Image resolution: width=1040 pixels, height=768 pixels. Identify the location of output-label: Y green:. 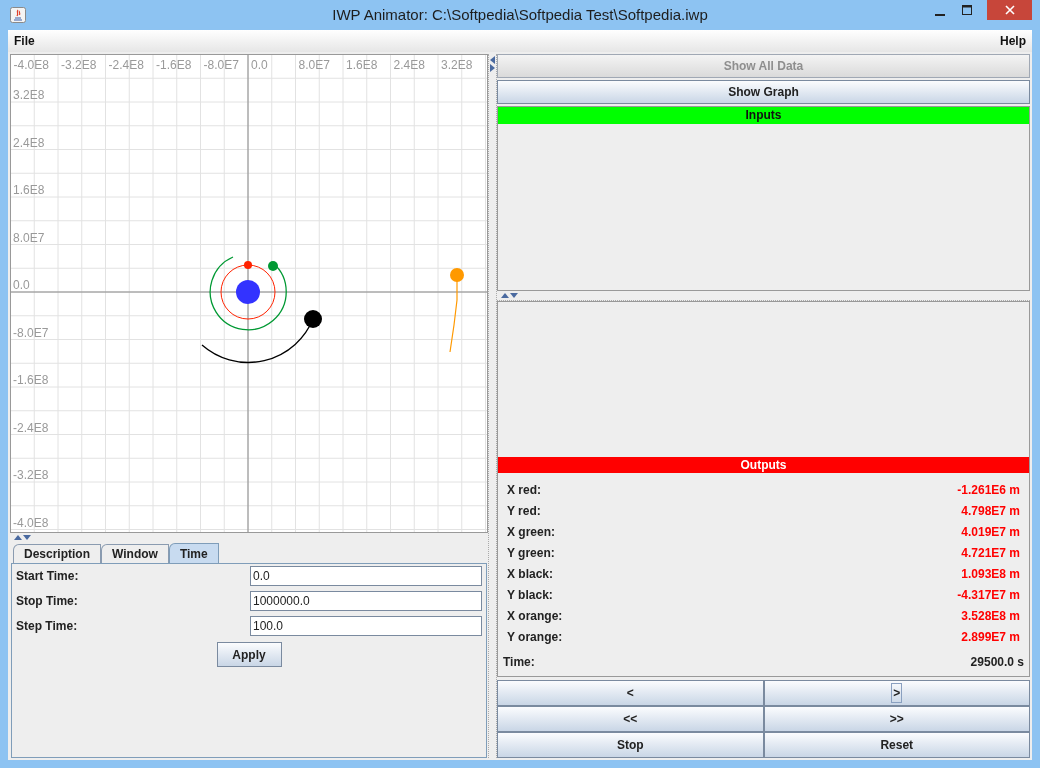
(531, 553).